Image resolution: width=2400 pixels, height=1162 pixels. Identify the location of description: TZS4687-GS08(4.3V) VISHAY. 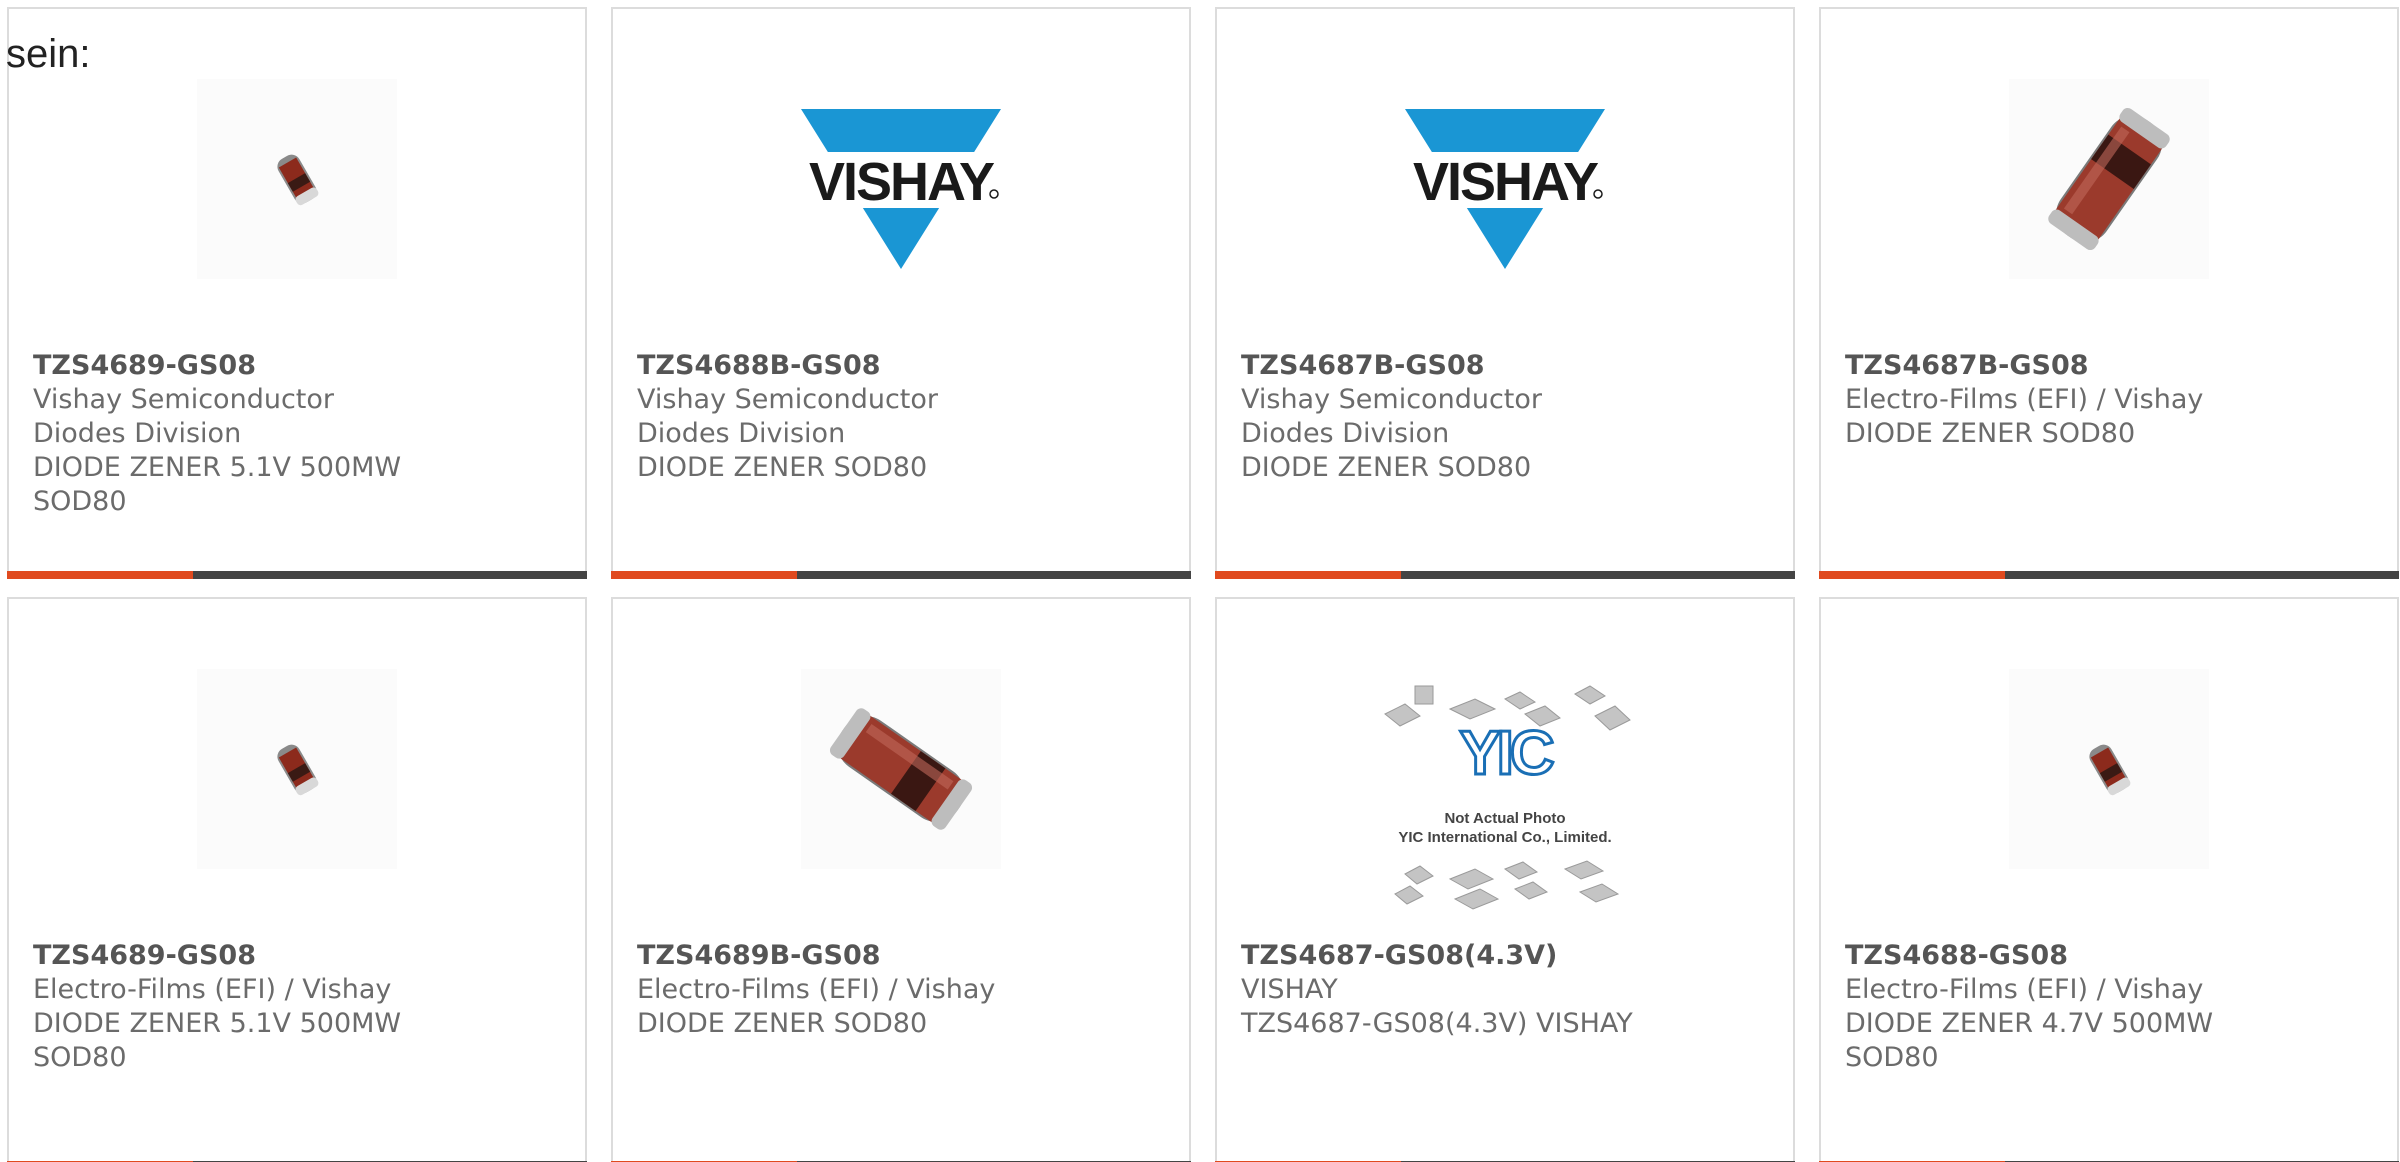
(1437, 1023).